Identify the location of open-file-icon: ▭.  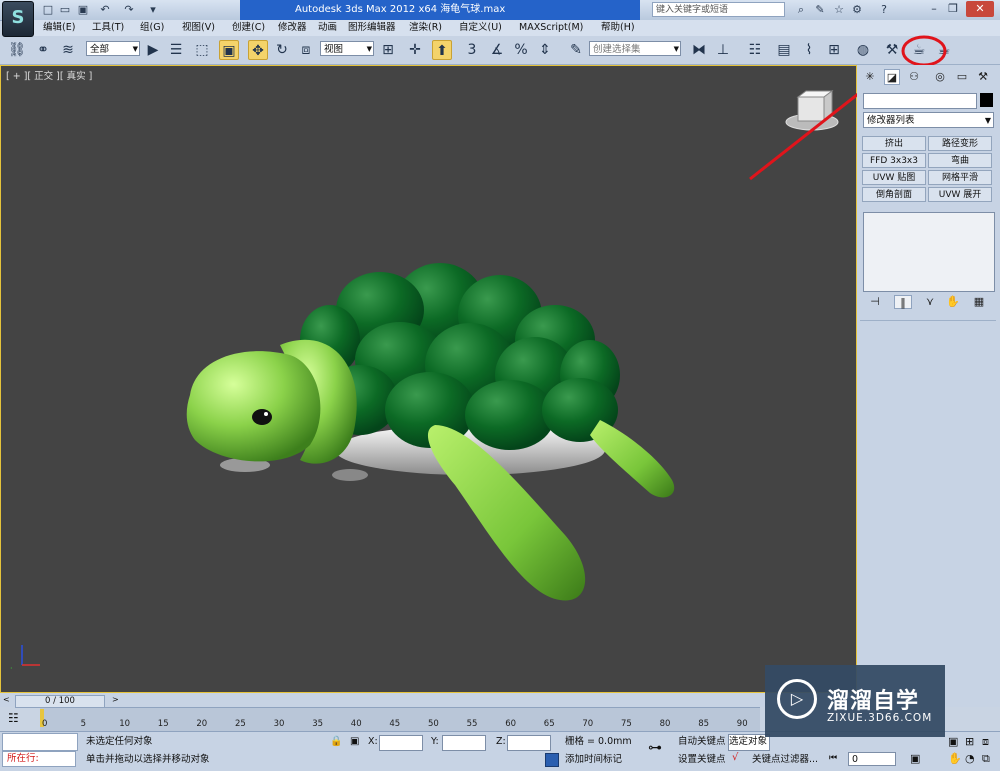
(65, 9).